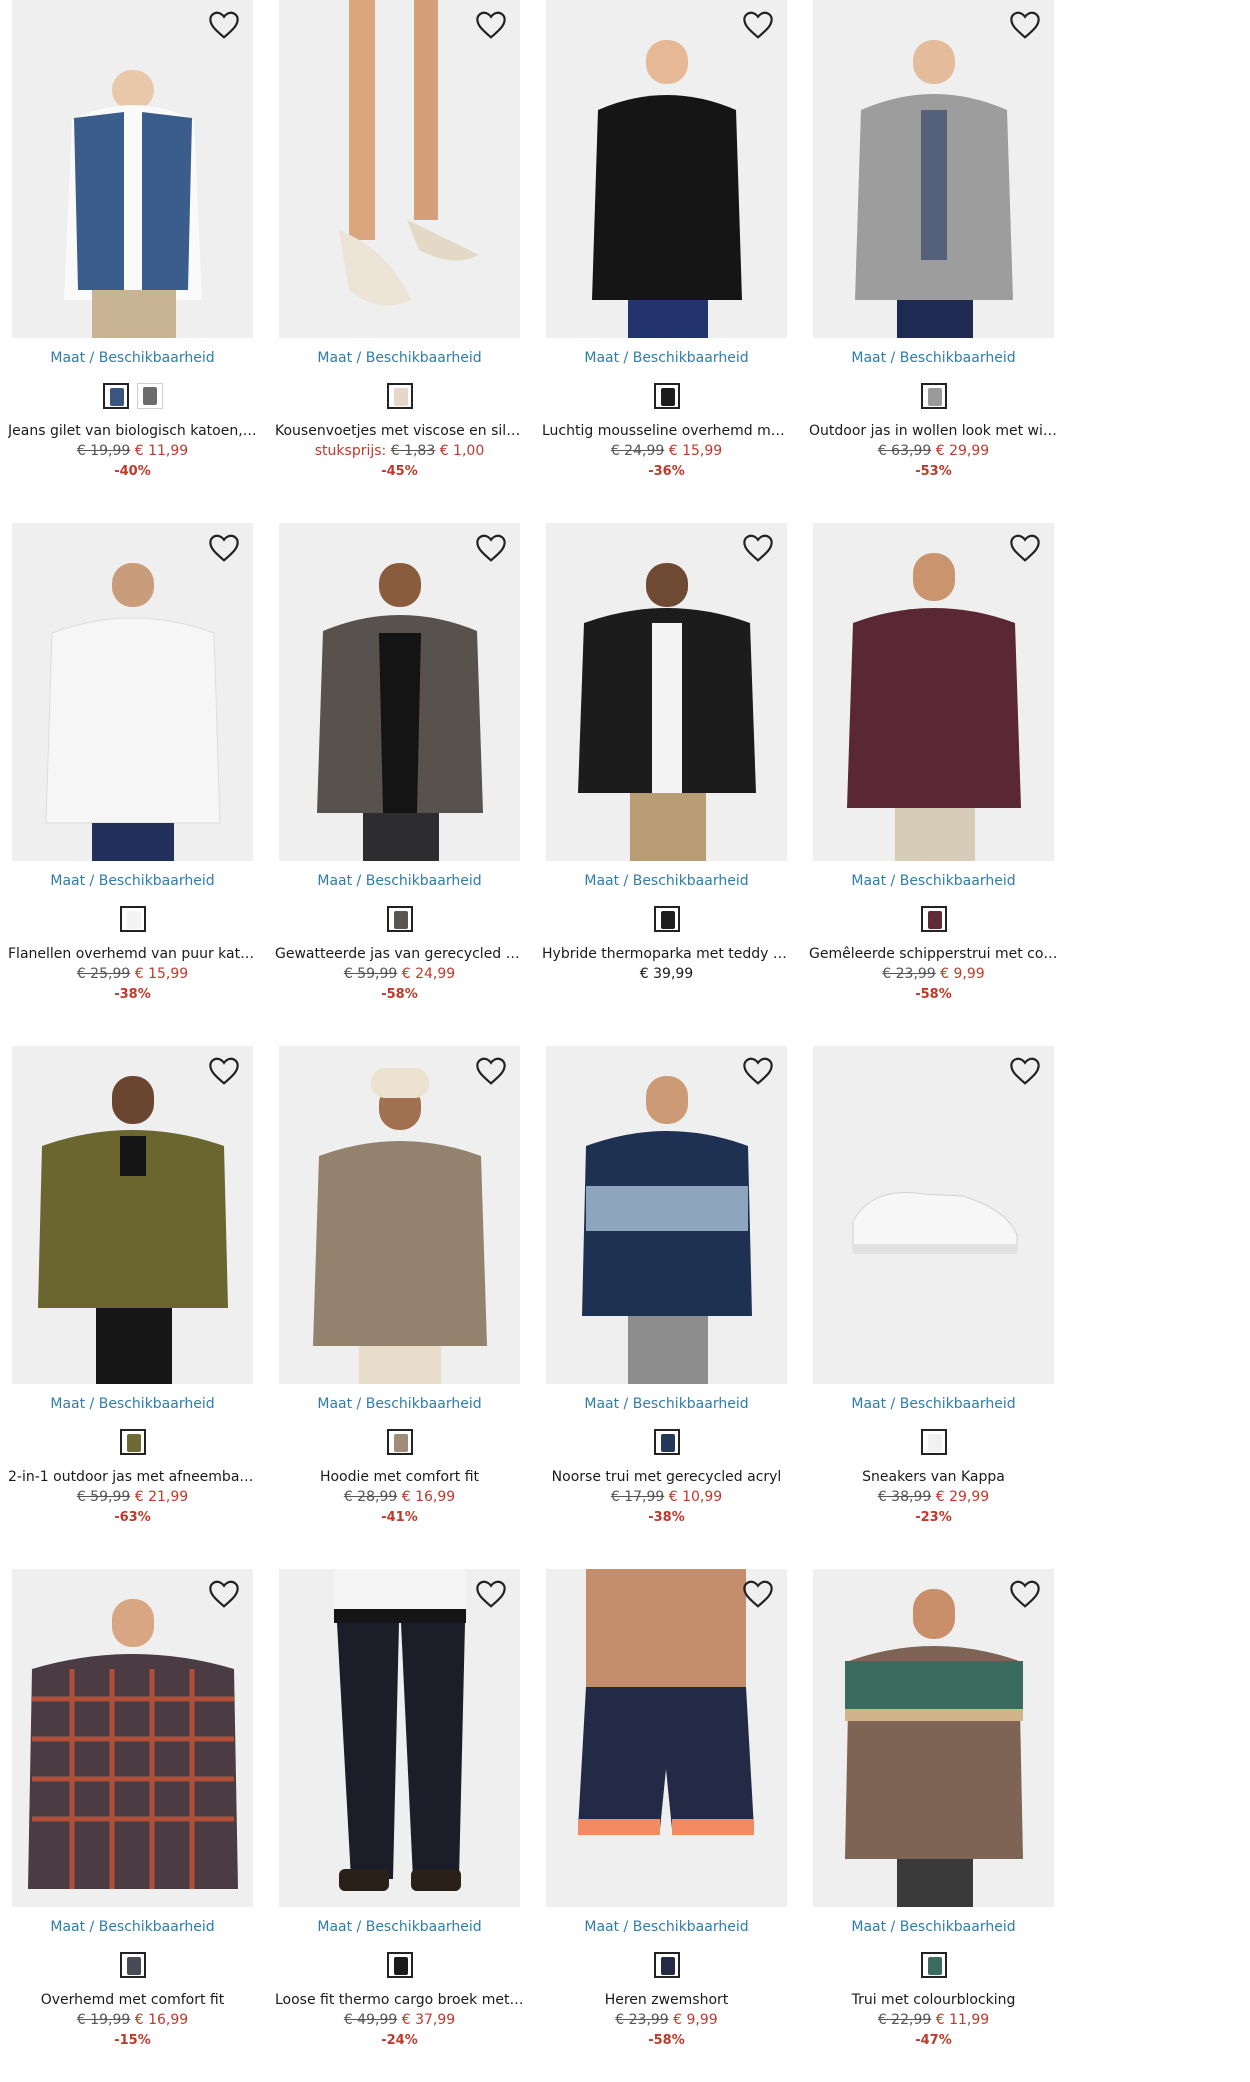 The width and height of the screenshot is (1250, 2082). What do you see at coordinates (666, 974) in the screenshot?
I see `current-price: € 39,99` at bounding box center [666, 974].